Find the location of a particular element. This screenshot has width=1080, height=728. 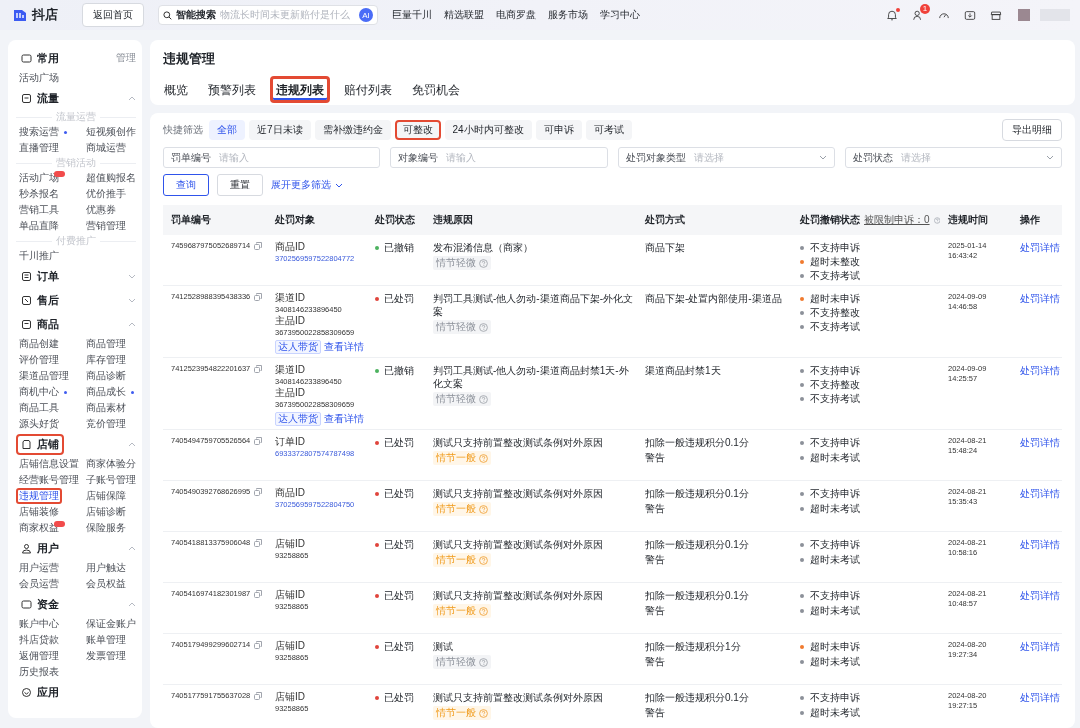

sidebar-item: 会员权益 is located at coordinates (106, 584).